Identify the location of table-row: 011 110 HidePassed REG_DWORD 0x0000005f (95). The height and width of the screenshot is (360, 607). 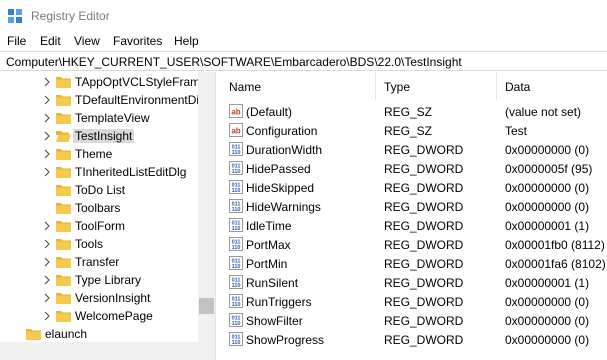
(414, 168).